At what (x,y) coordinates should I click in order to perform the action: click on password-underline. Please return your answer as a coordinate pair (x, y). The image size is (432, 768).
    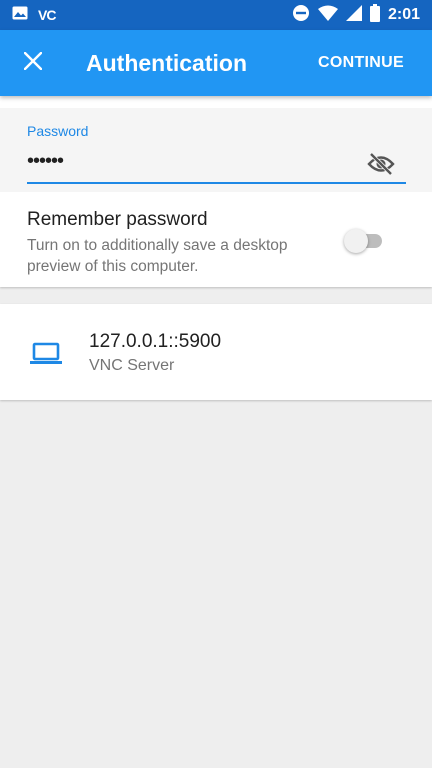
    Looking at the image, I should click on (216, 183).